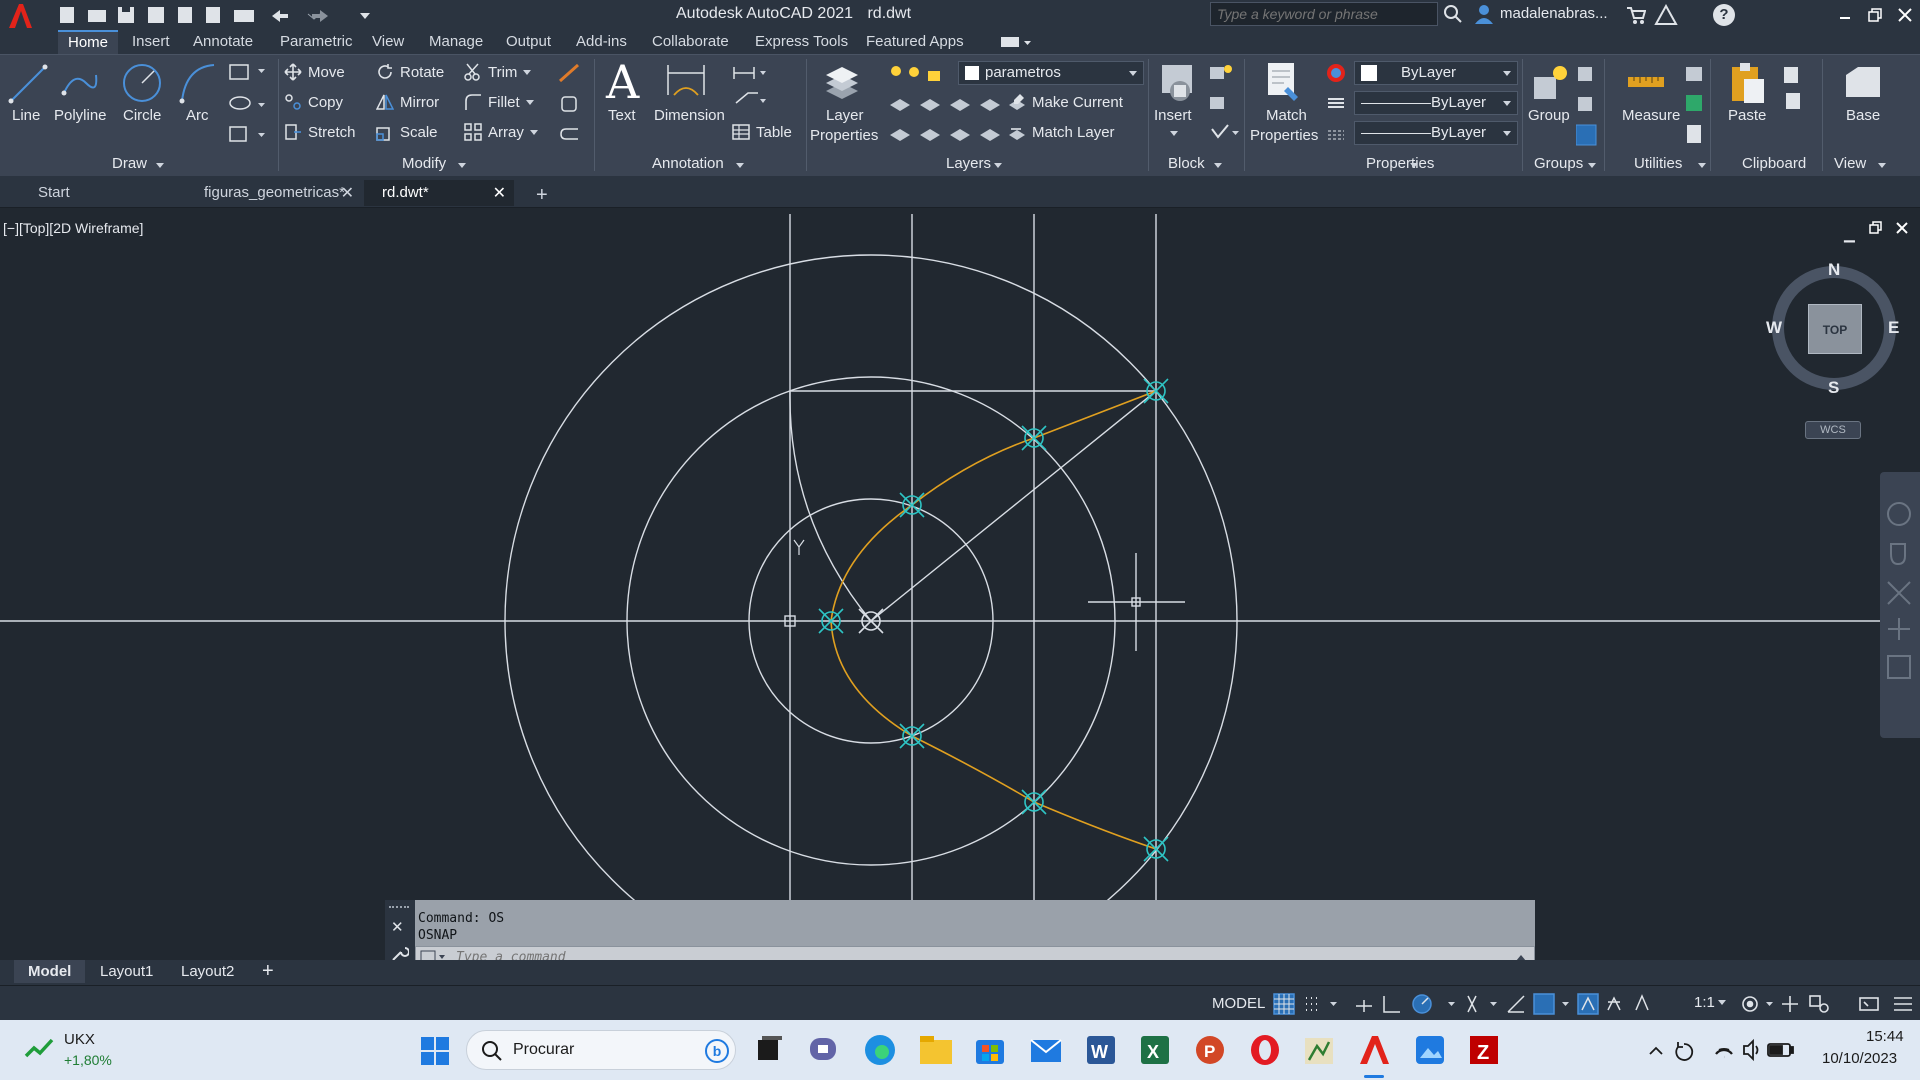  What do you see at coordinates (1210, 1050) in the screenshot?
I see `powerpoint-icon: P` at bounding box center [1210, 1050].